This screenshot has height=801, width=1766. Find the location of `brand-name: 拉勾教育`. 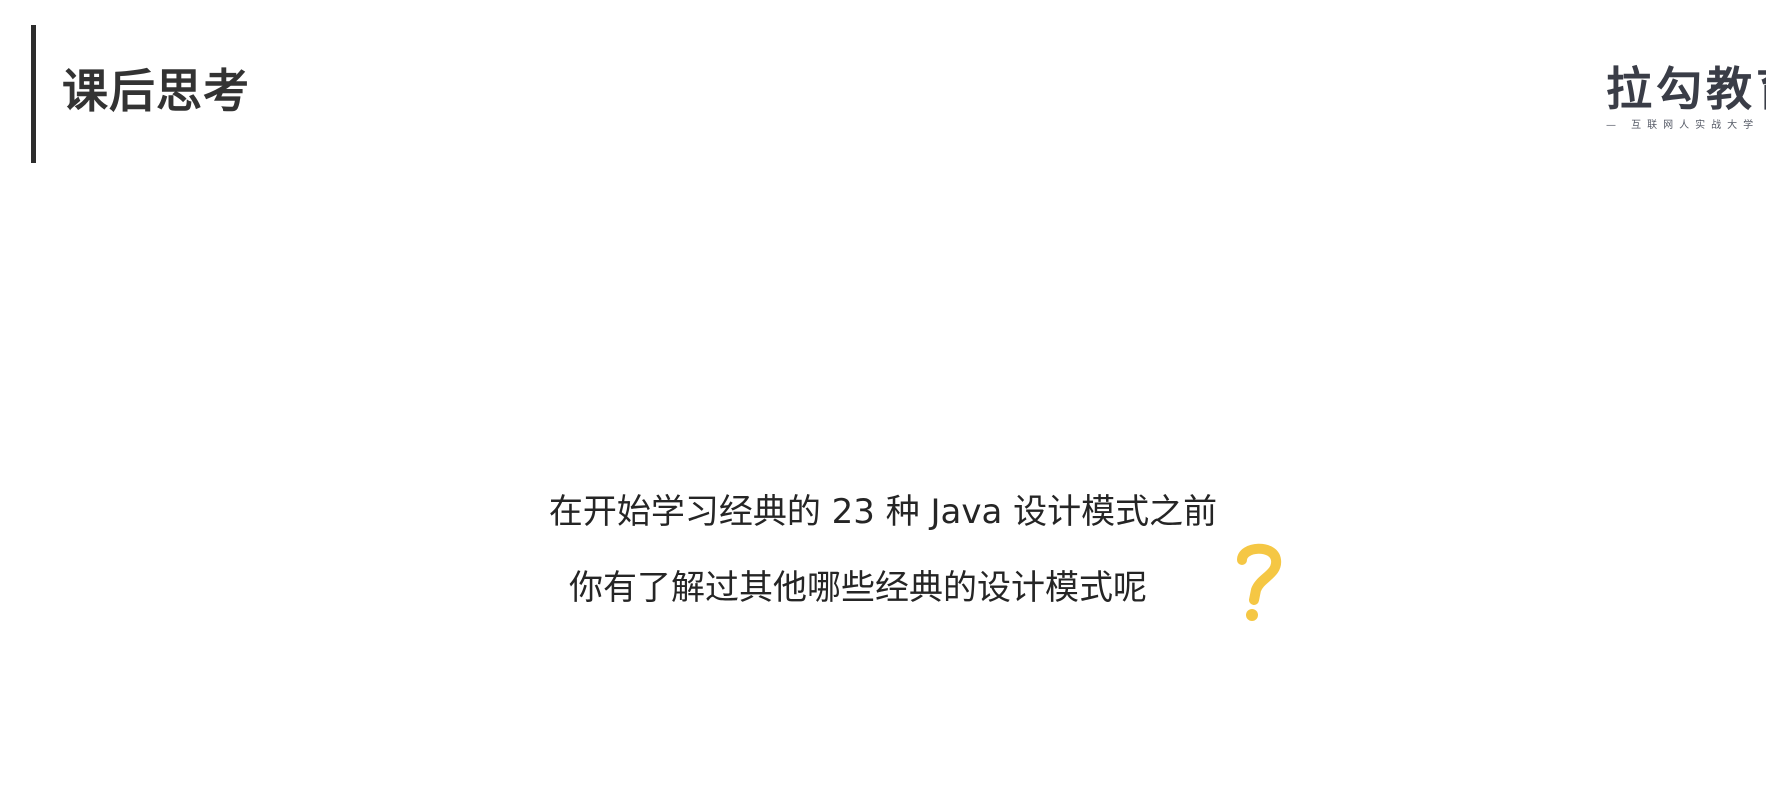

brand-name: 拉勾教育 is located at coordinates (1686, 89).